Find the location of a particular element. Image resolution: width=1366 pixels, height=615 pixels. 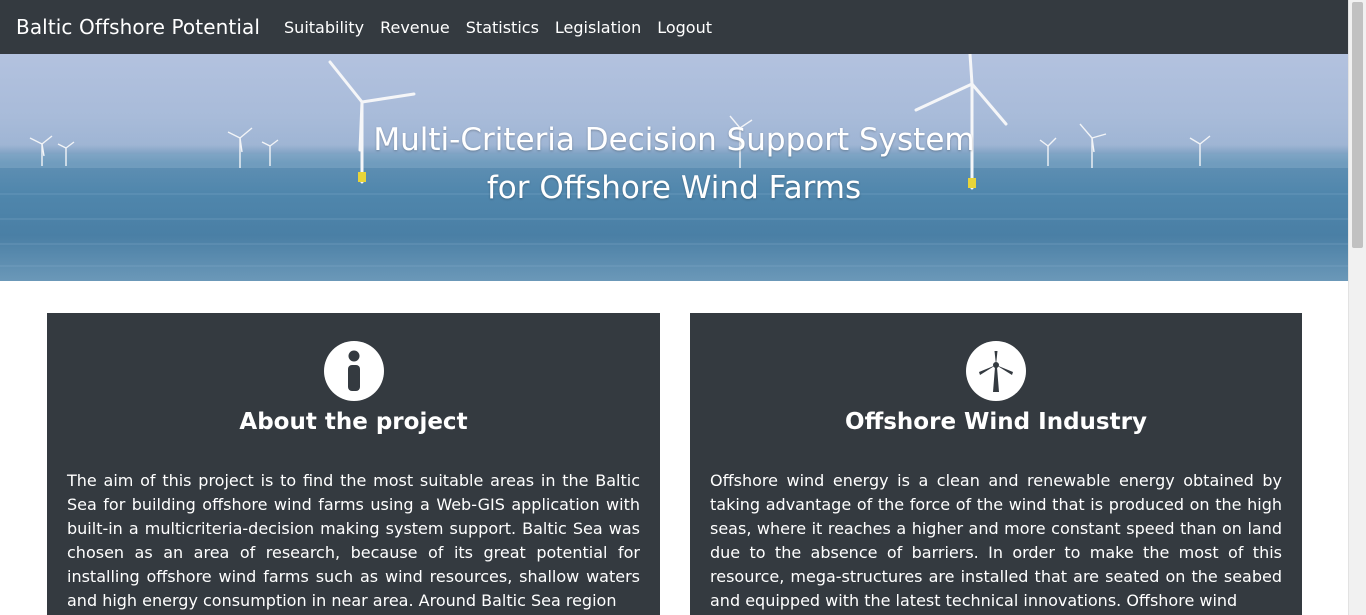

hero-title-line-1: Multi-Criteria Decision Support System is located at coordinates (674, 140).